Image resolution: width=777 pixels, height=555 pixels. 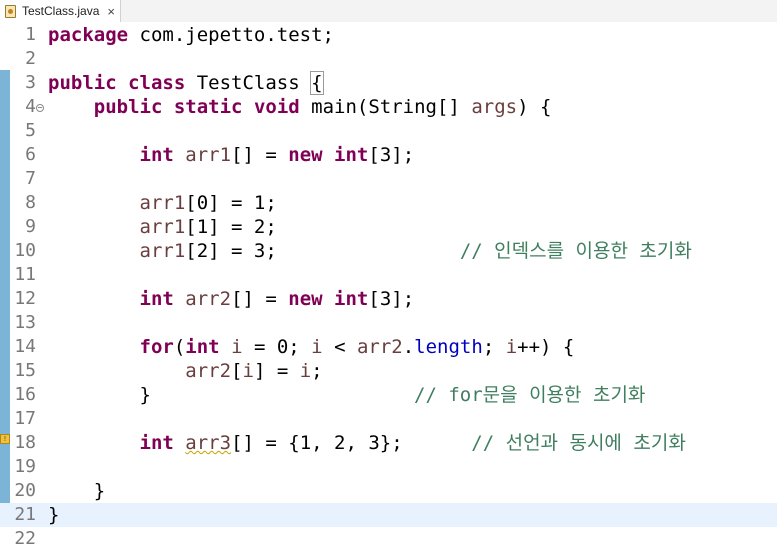 What do you see at coordinates (388, 11) in the screenshot?
I see `editor-tab-bar: TestClass.java ×` at bounding box center [388, 11].